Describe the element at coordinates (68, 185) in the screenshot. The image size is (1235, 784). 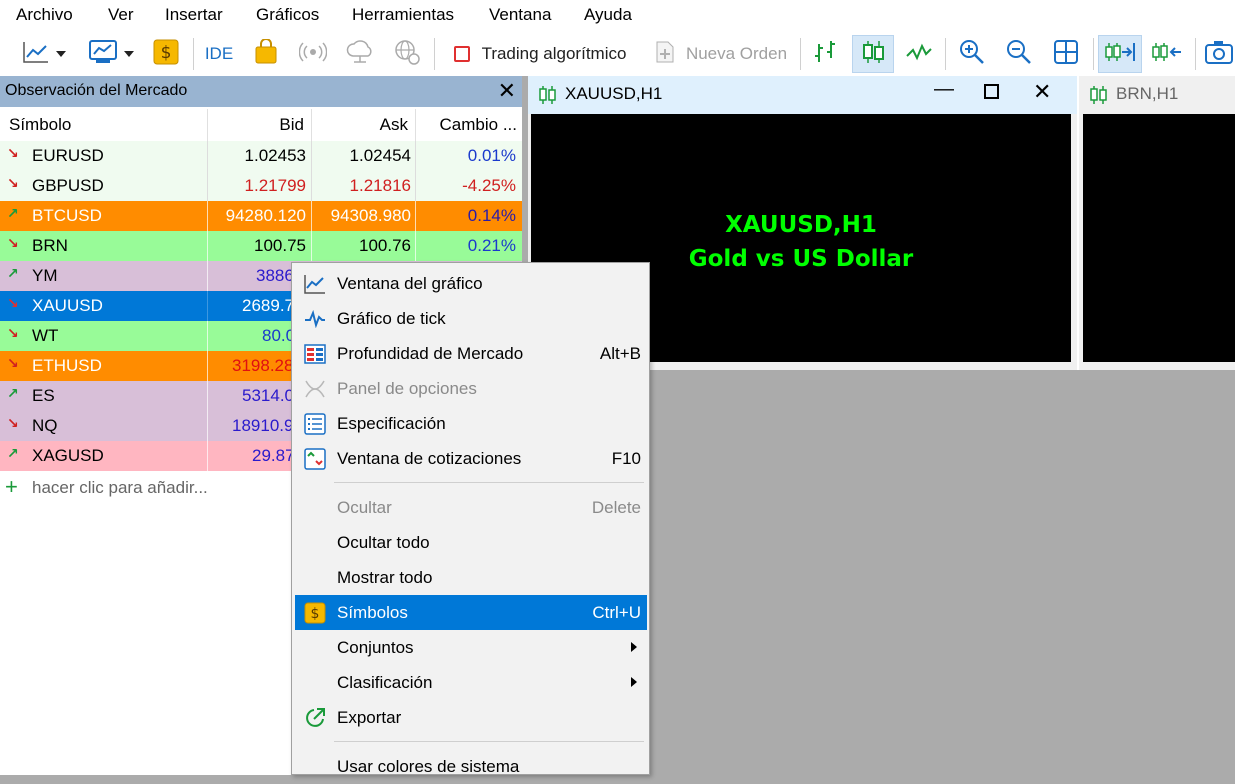
I see `symbol-name: GBPUSD` at that location.